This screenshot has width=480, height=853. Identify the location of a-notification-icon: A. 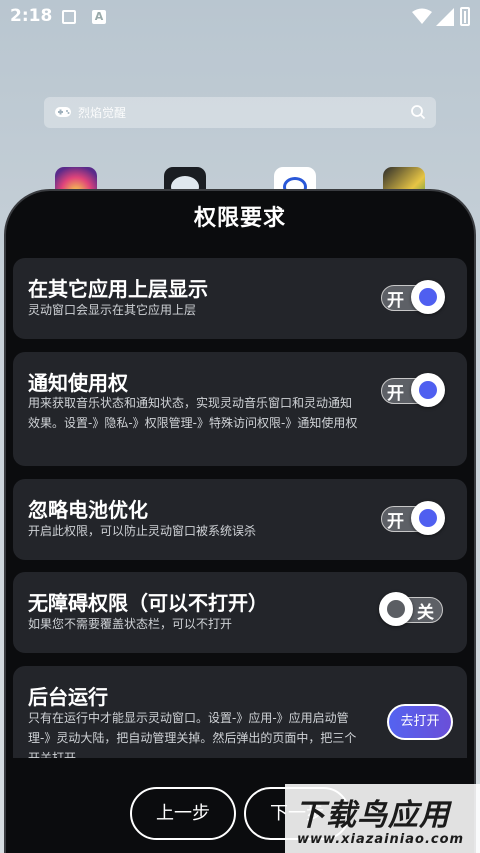
(99, 17).